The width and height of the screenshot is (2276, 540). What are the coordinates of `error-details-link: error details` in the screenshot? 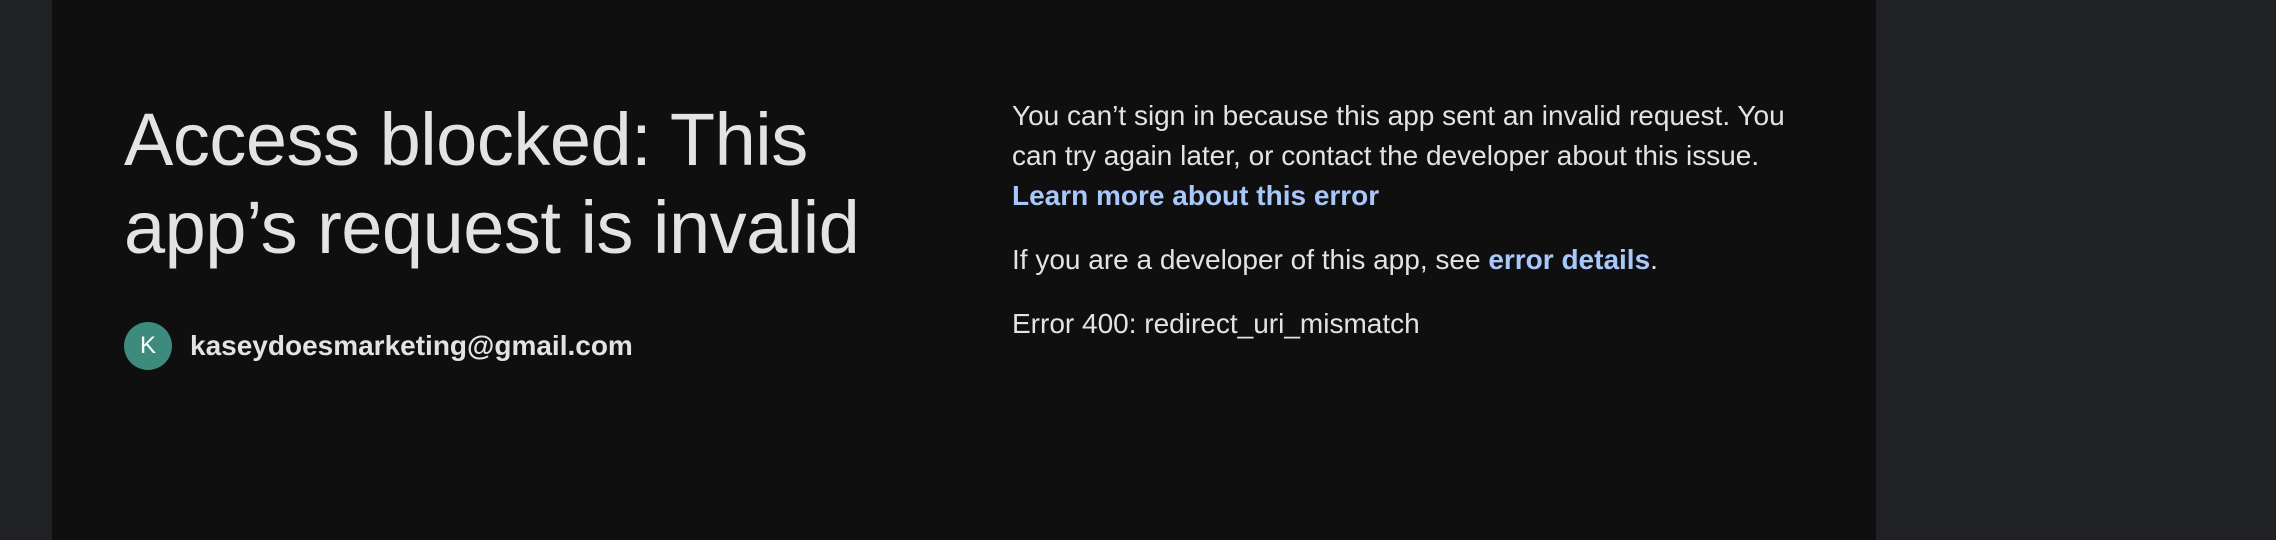 It's located at (1569, 259).